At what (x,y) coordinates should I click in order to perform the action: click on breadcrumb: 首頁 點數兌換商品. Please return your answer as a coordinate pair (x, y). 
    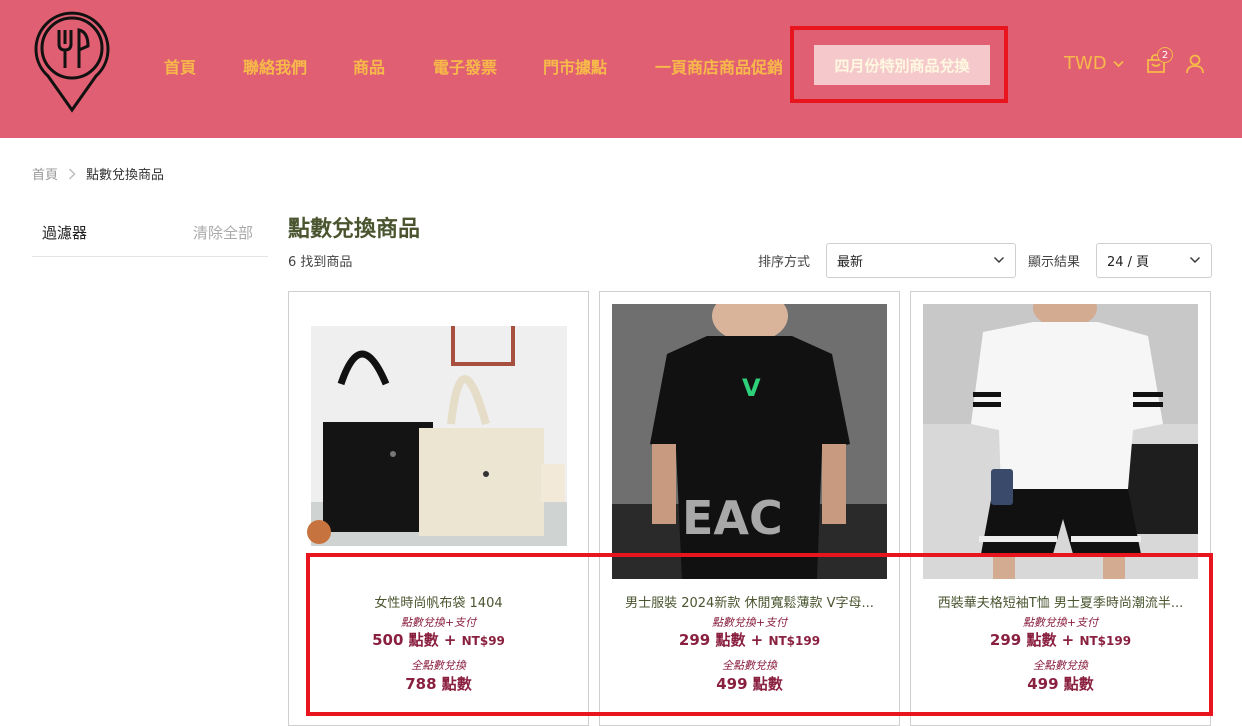
    Looking at the image, I should click on (98, 173).